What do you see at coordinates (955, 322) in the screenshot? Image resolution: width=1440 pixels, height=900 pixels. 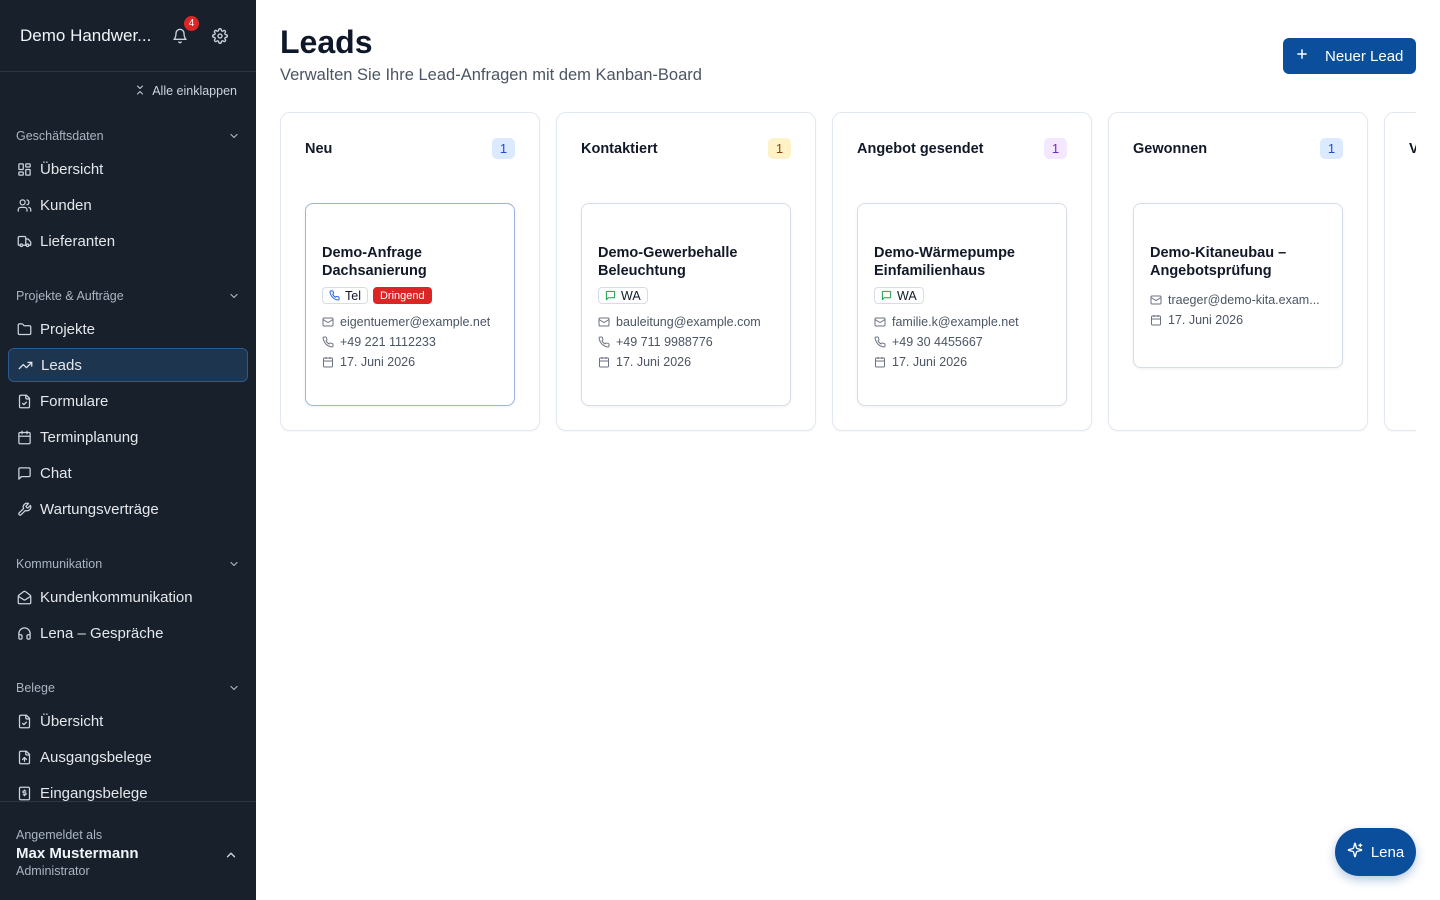 I see `email-text: familie.k@example.net` at bounding box center [955, 322].